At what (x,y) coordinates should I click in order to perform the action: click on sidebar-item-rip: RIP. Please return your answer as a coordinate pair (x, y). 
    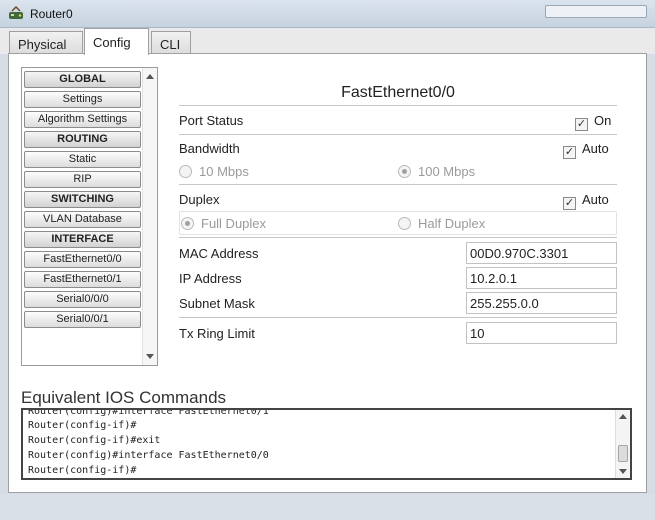
    Looking at the image, I should click on (82, 179).